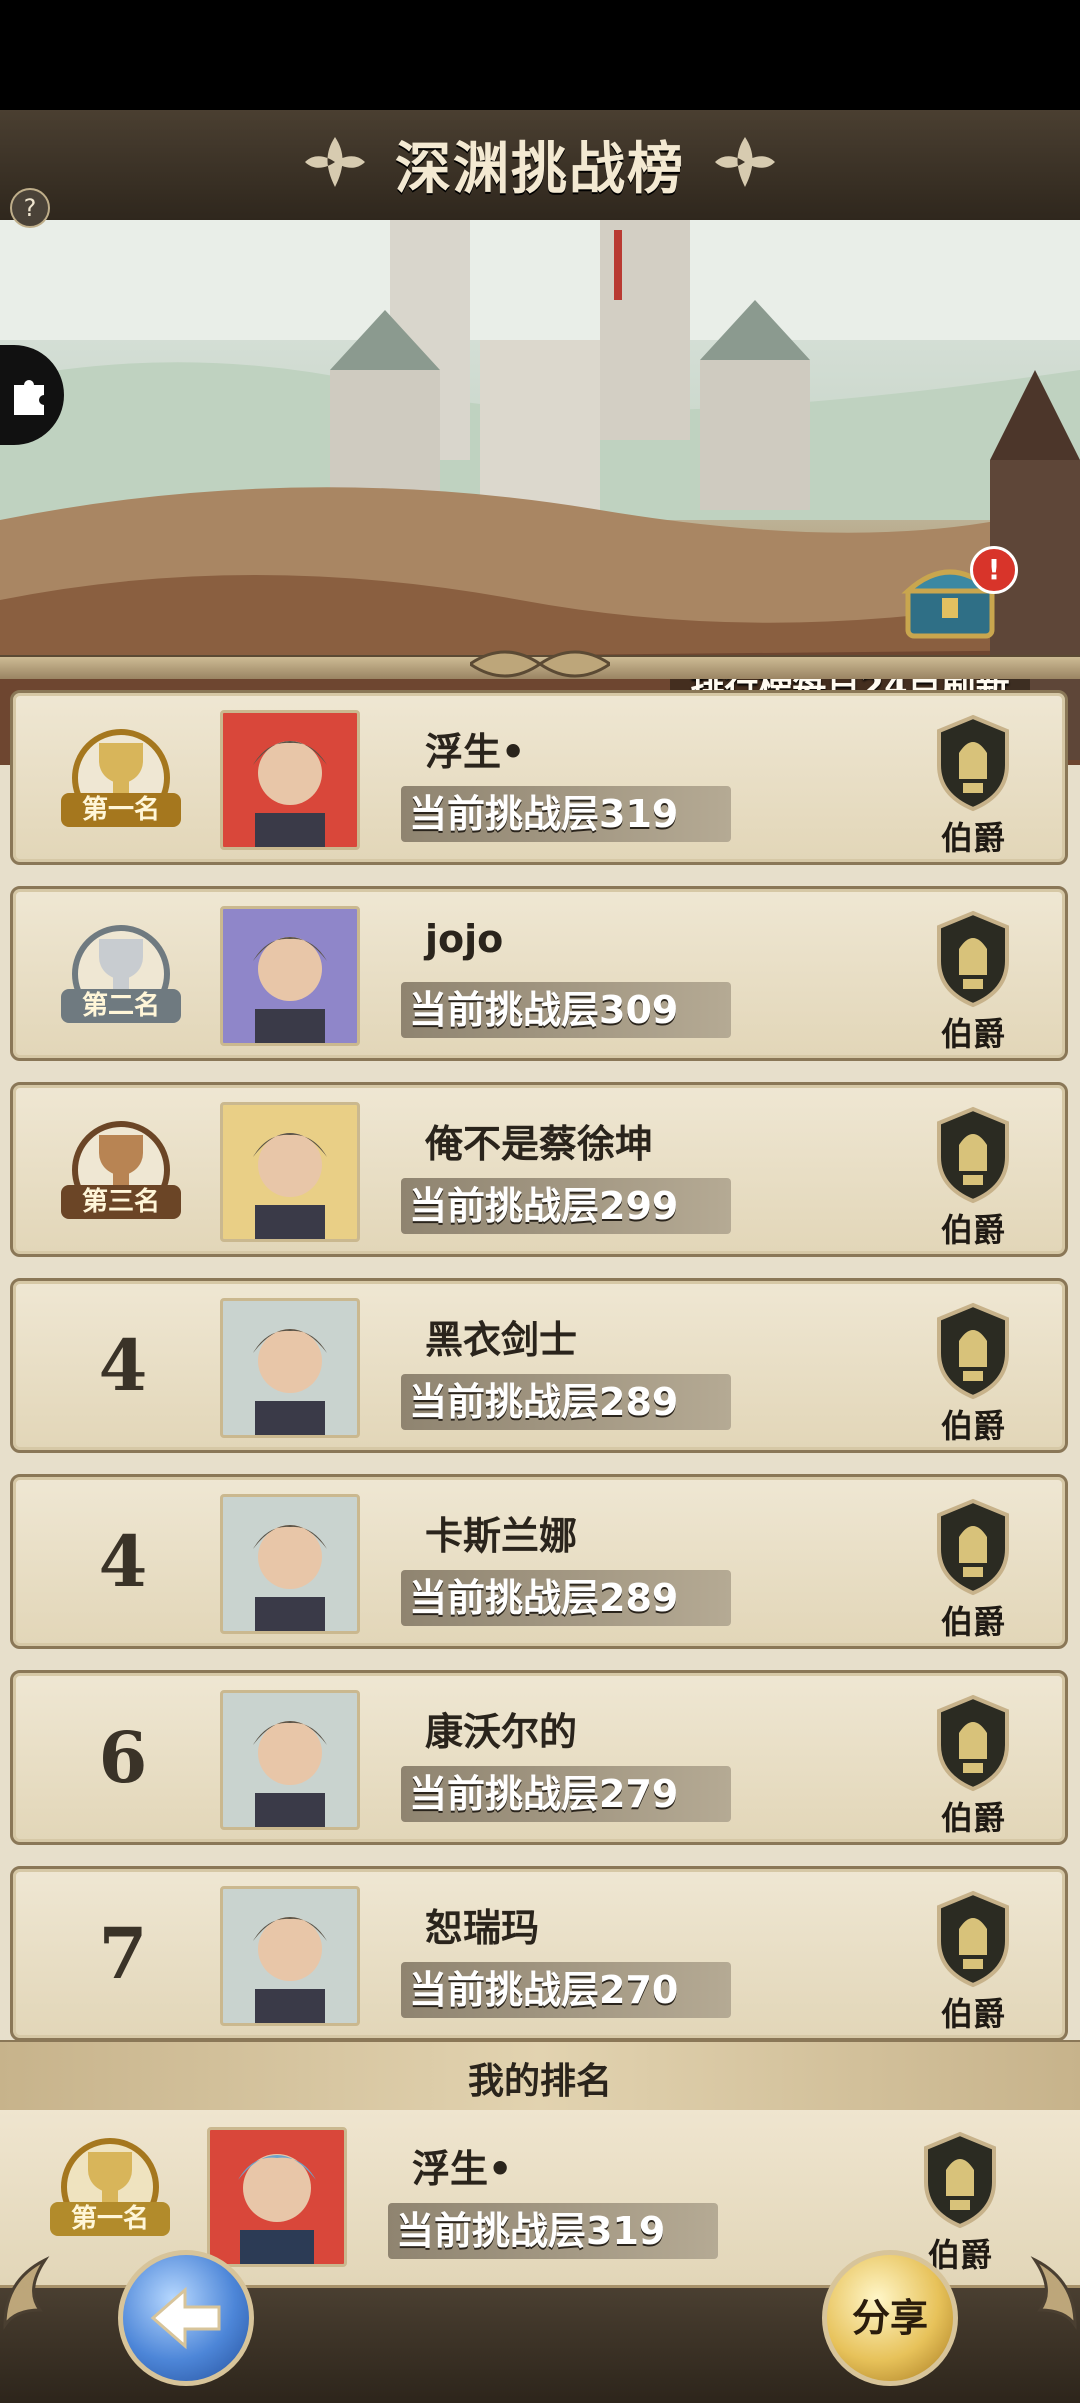 Image resolution: width=1080 pixels, height=2403 pixels. I want to click on my-score-text: 当前挑战层319, so click(531, 2231).